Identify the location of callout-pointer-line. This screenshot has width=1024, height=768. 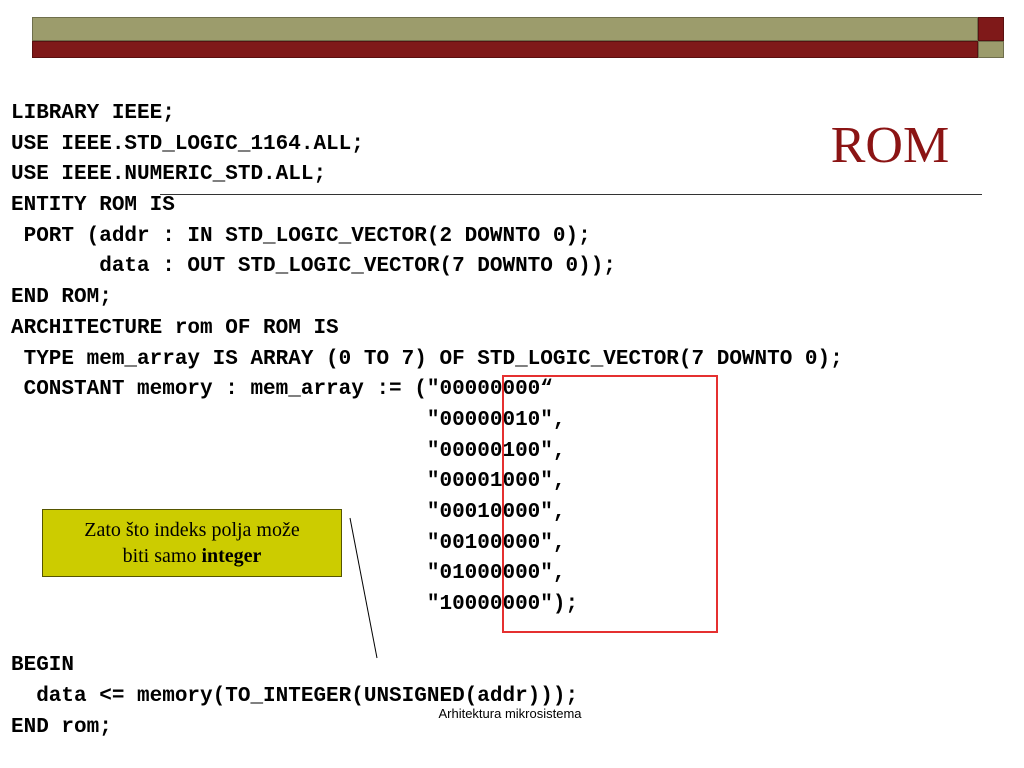
(363, 588).